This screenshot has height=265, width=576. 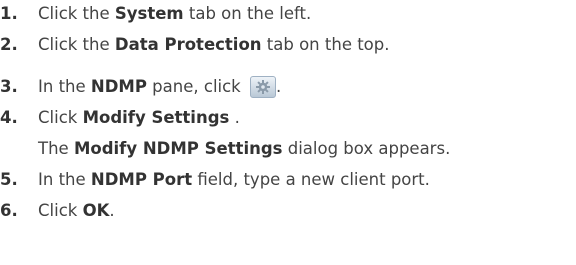 What do you see at coordinates (149, 13) in the screenshot?
I see `step-bold-term: System` at bounding box center [149, 13].